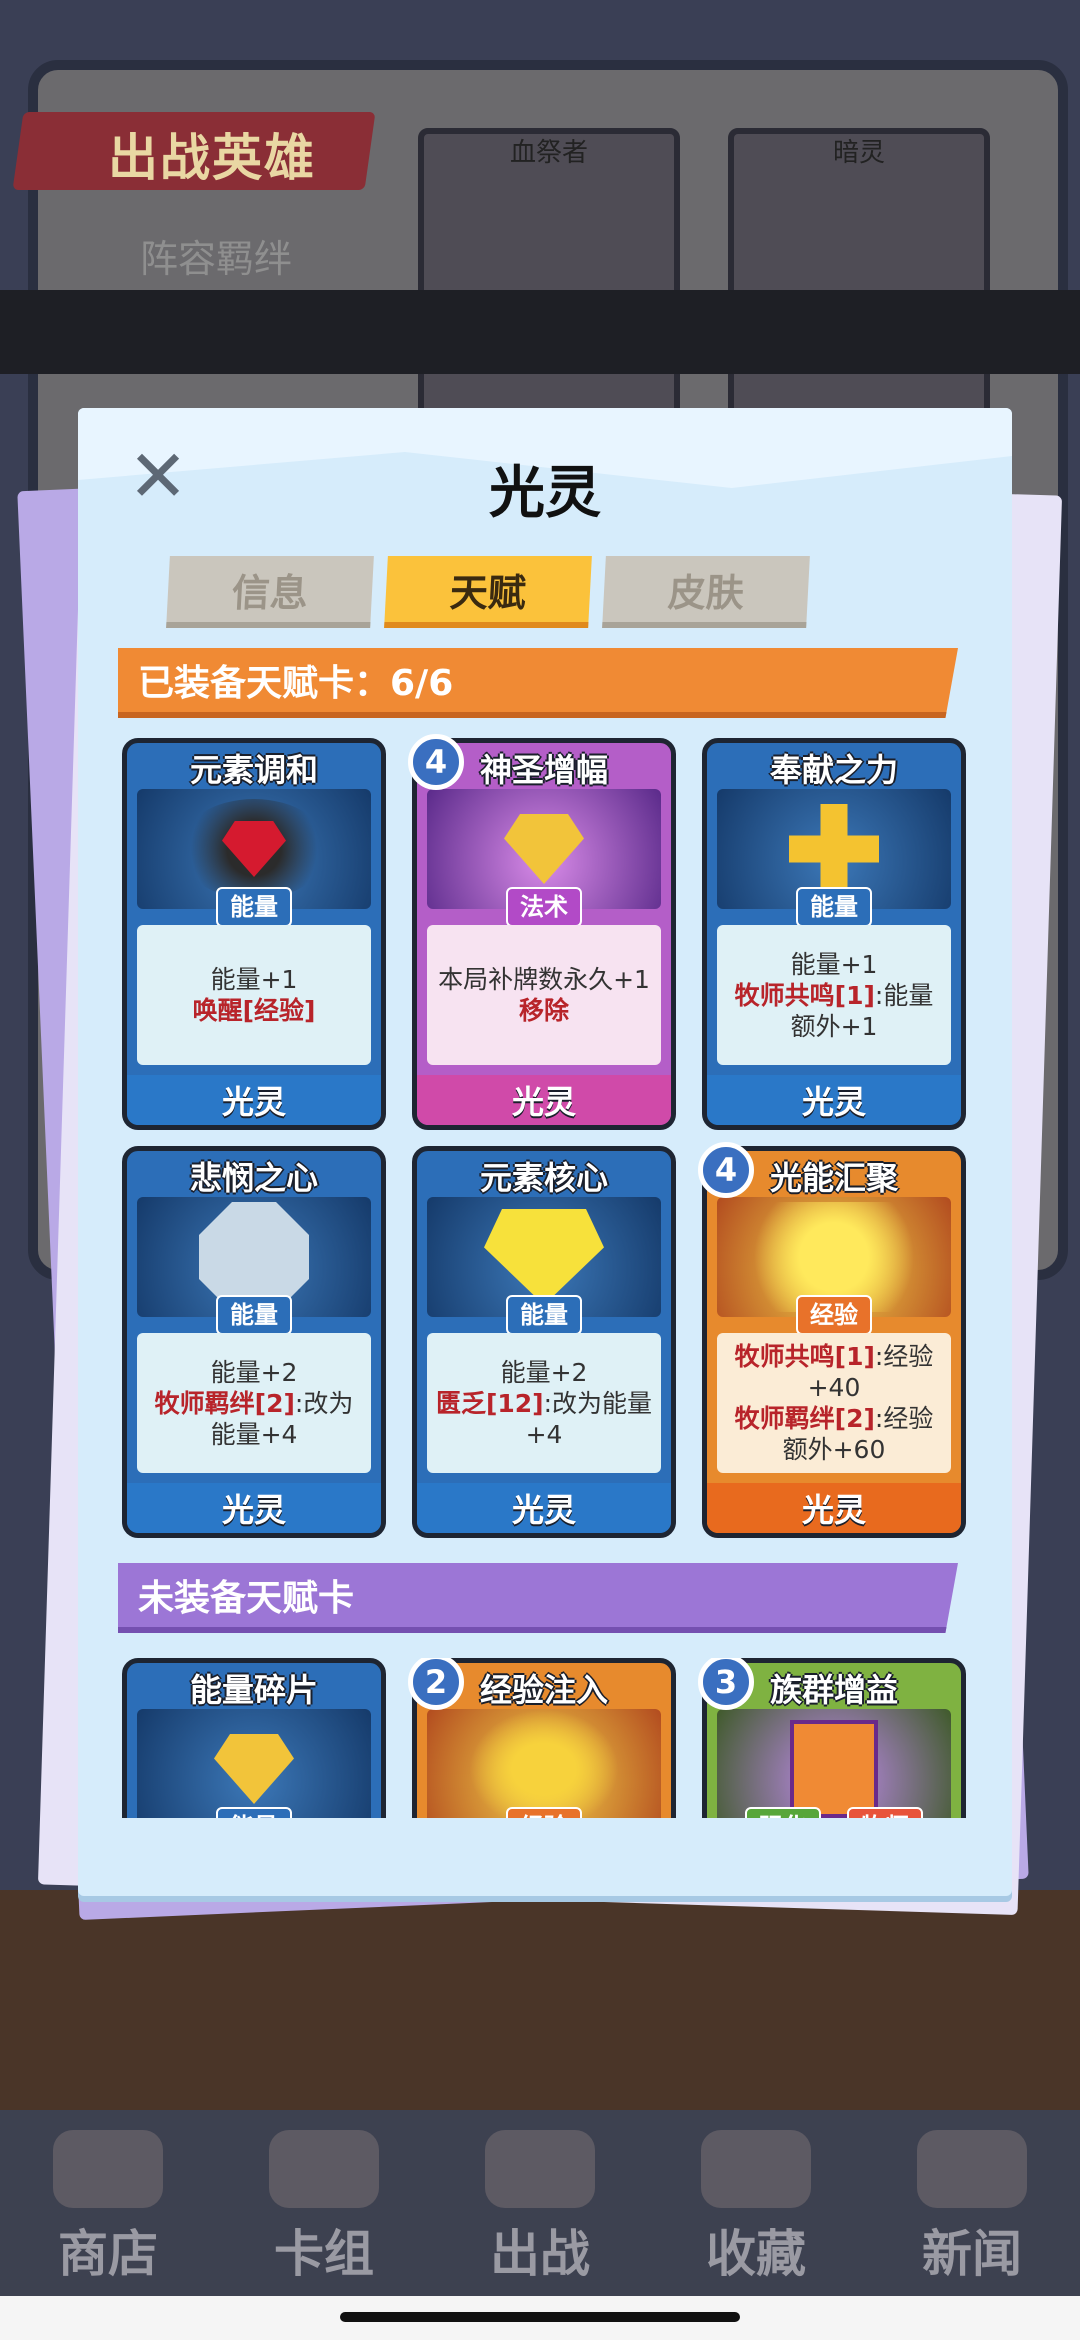 This screenshot has height=2340, width=1080. Describe the element at coordinates (834, 1434) in the screenshot. I see `effect-line: 牧师羁绊[2]:经验额外+60` at that location.